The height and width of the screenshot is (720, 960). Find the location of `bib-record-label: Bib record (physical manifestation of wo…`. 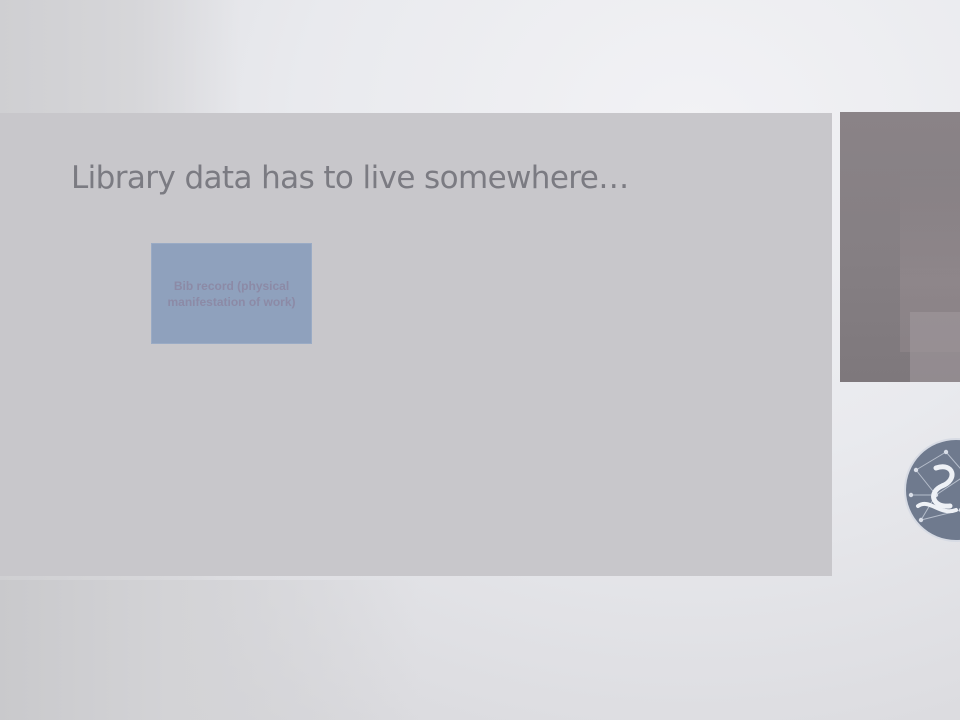

bib-record-label: Bib record (physical manifestation of wo… is located at coordinates (231, 294).